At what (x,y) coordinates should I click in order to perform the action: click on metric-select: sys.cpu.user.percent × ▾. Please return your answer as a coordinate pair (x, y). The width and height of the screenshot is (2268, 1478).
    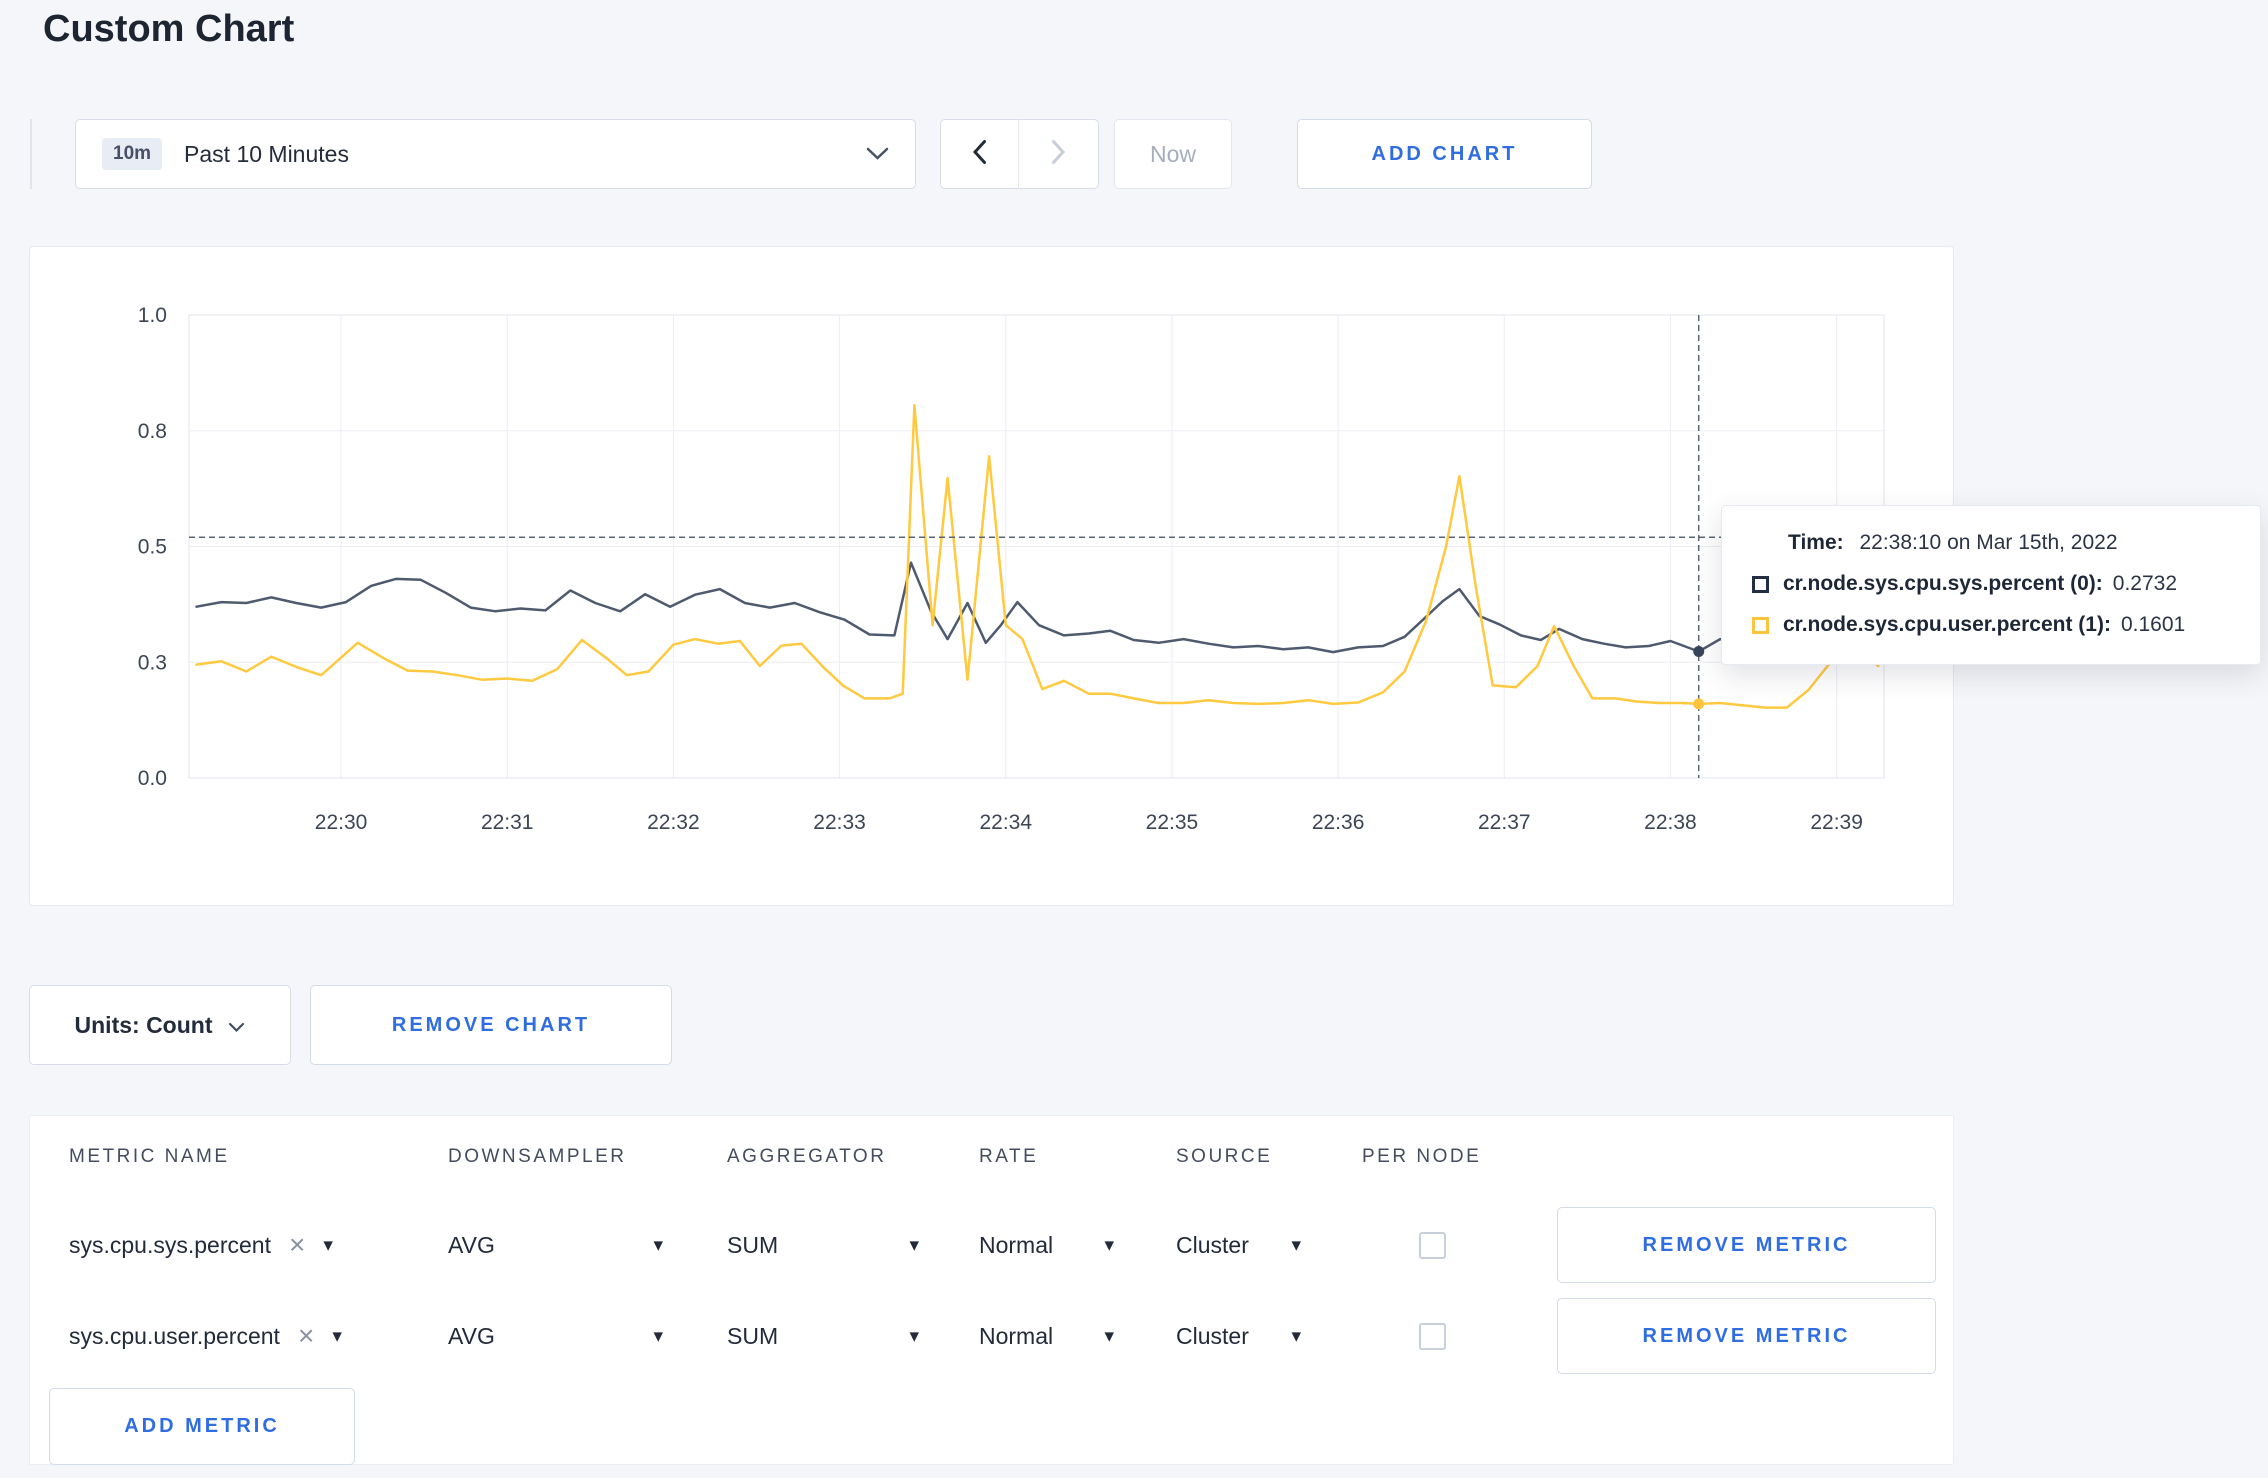
    Looking at the image, I should click on (205, 1336).